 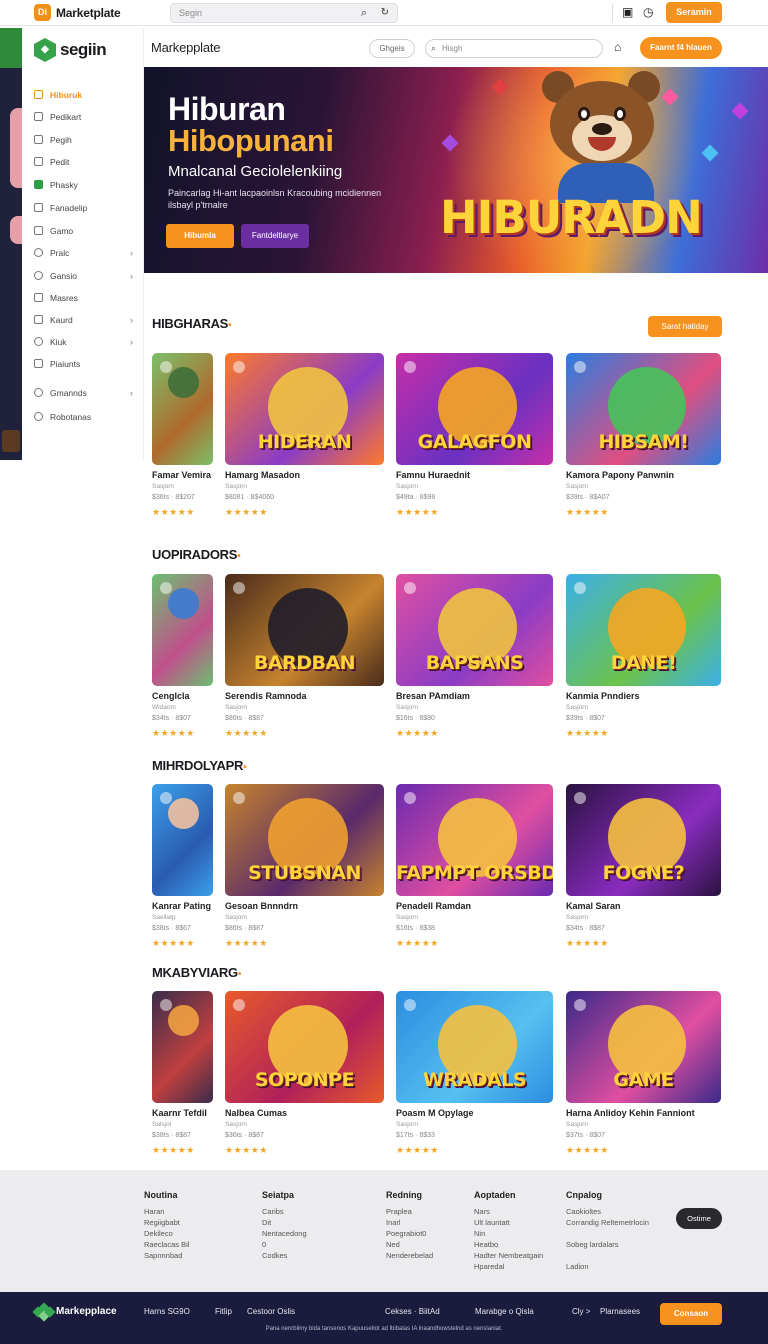 I want to click on circle-icon, so click(x=38, y=416).